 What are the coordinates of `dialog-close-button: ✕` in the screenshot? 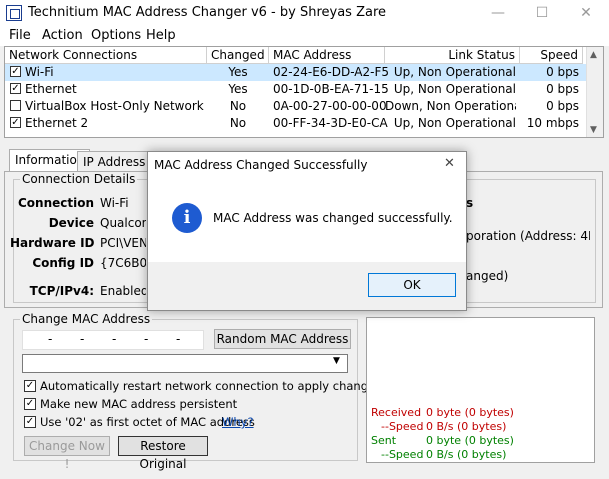 It's located at (449, 163).